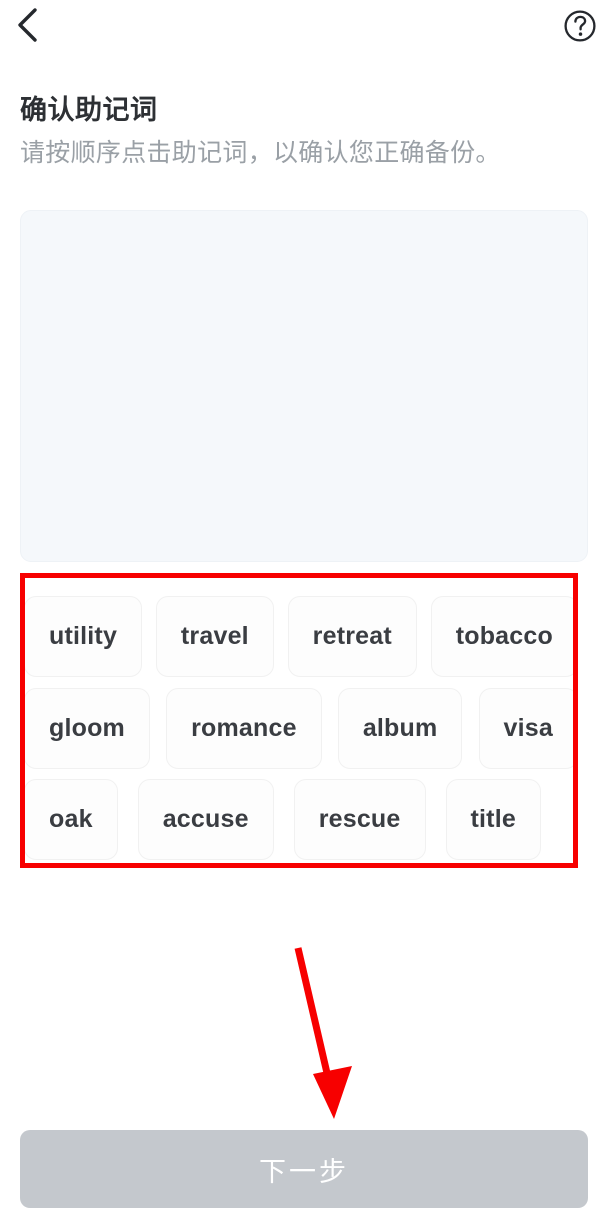 The height and width of the screenshot is (1224, 610). I want to click on word-chip: retreat, so click(352, 636).